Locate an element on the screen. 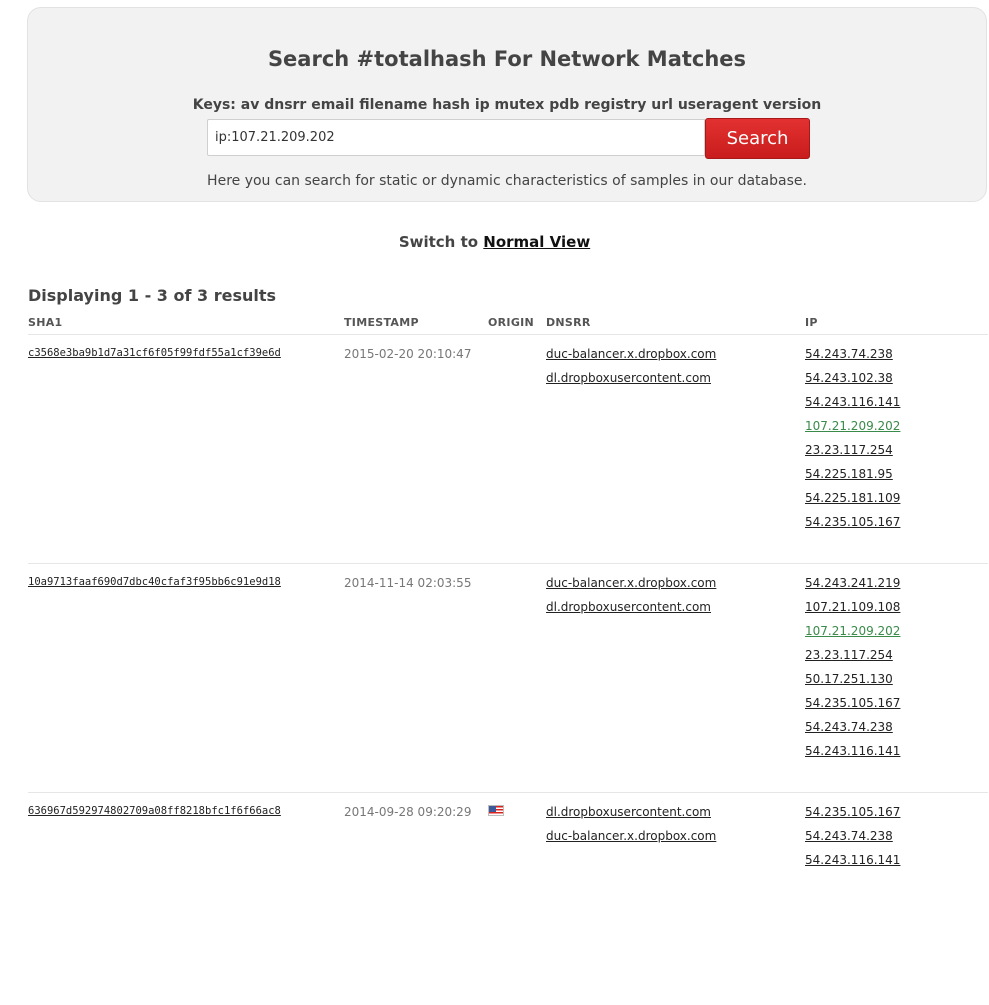 Image resolution: width=989 pixels, height=1005 pixels. normal-view-link: Normal View is located at coordinates (536, 242).